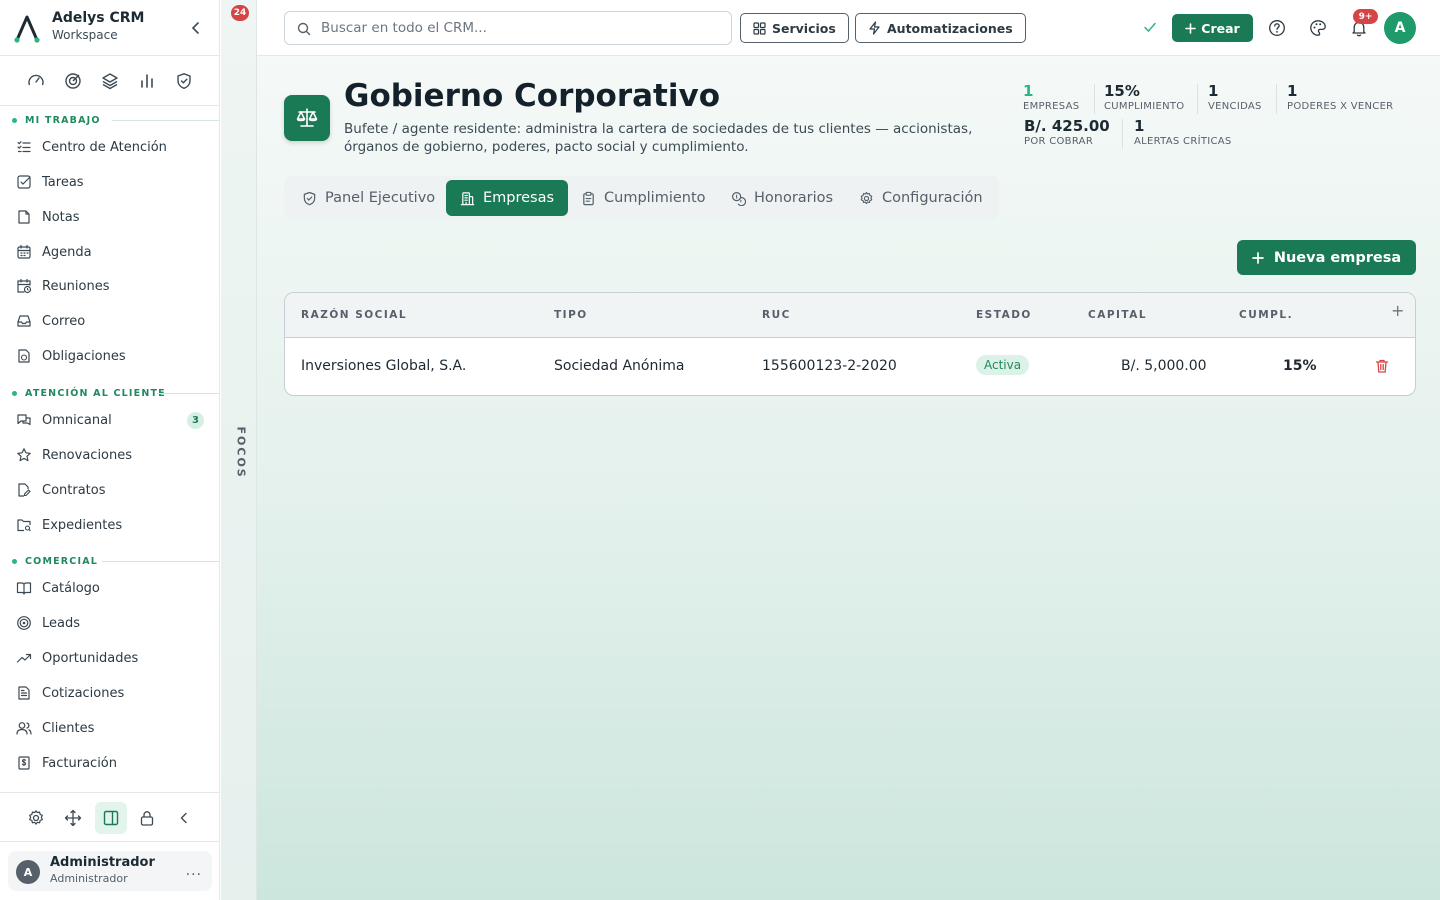  I want to click on col-capital: CAPITAL, so click(1117, 315).